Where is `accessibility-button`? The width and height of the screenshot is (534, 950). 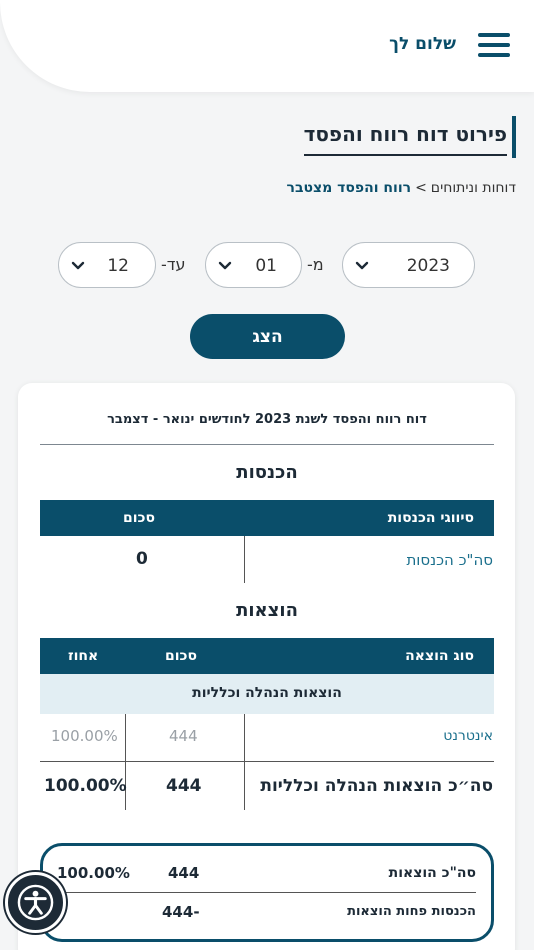
accessibility-button is located at coordinates (35, 902).